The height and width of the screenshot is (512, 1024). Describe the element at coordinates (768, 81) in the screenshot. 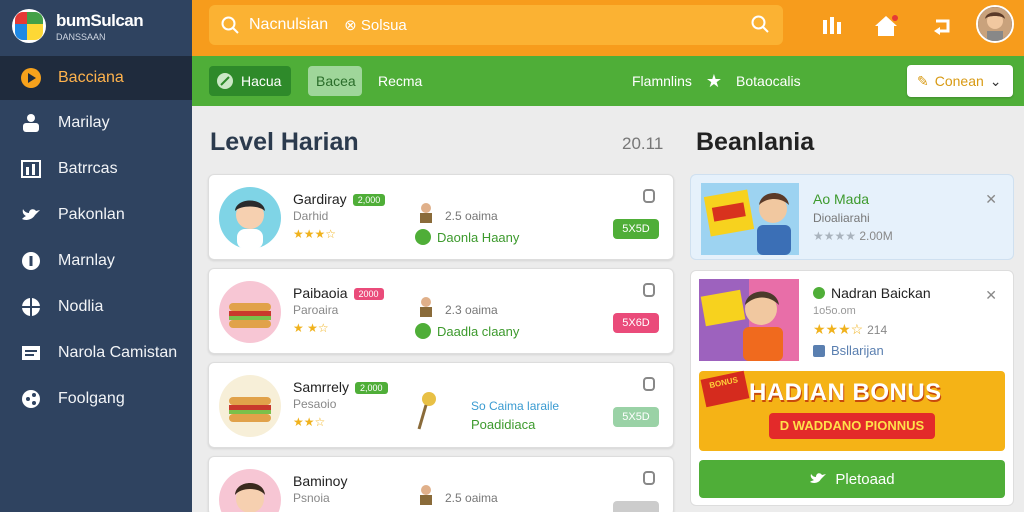

I see `link-botaocalis: Botaocalis` at that location.